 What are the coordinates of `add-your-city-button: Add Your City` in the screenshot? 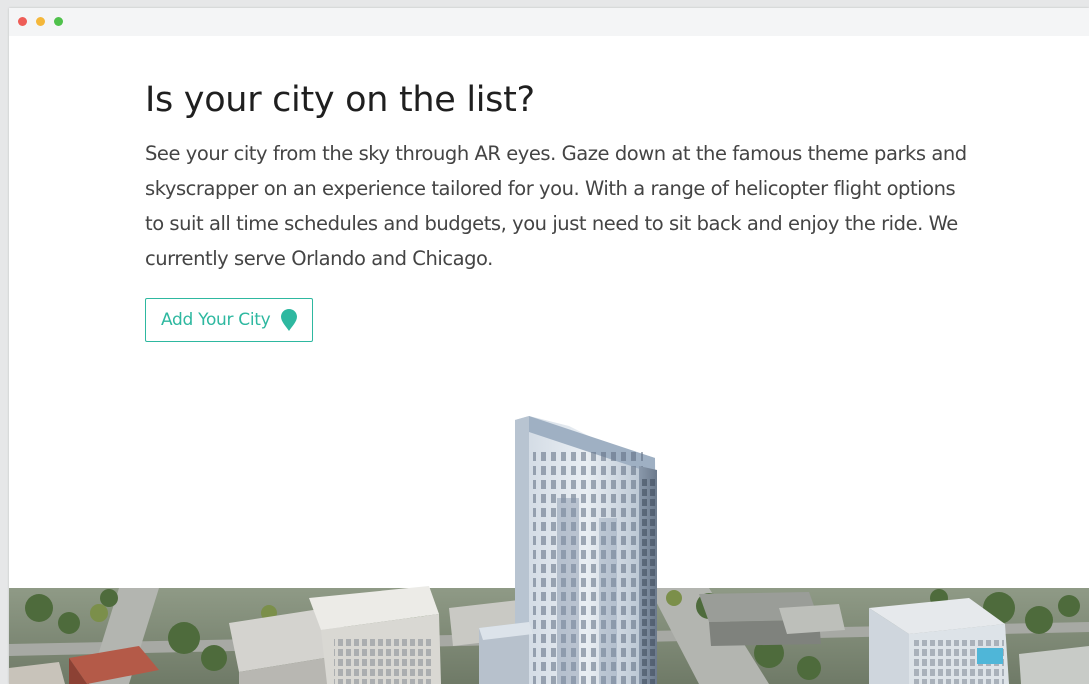 It's located at (229, 320).